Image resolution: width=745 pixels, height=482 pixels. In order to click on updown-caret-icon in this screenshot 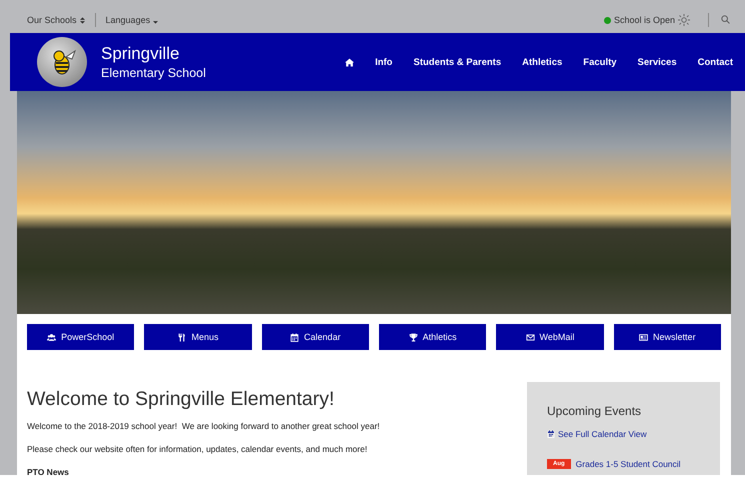, I will do `click(82, 20)`.